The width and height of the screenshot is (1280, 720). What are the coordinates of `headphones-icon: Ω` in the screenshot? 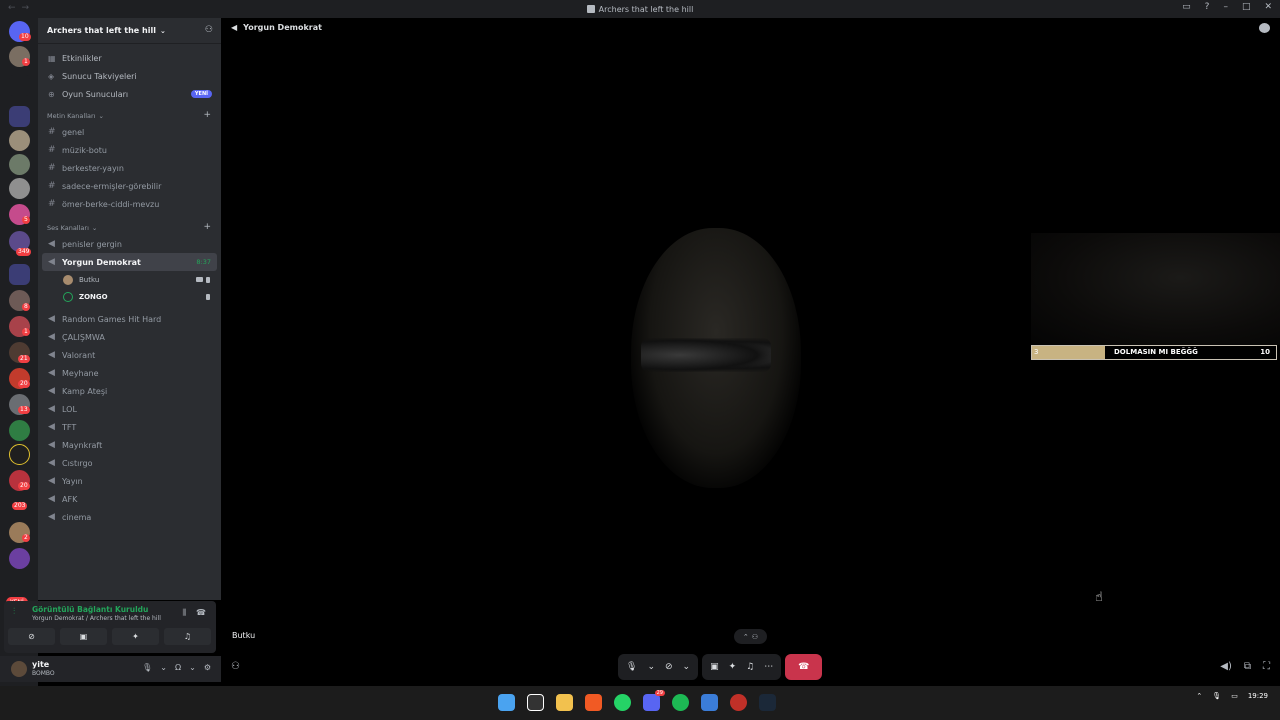 It's located at (178, 667).